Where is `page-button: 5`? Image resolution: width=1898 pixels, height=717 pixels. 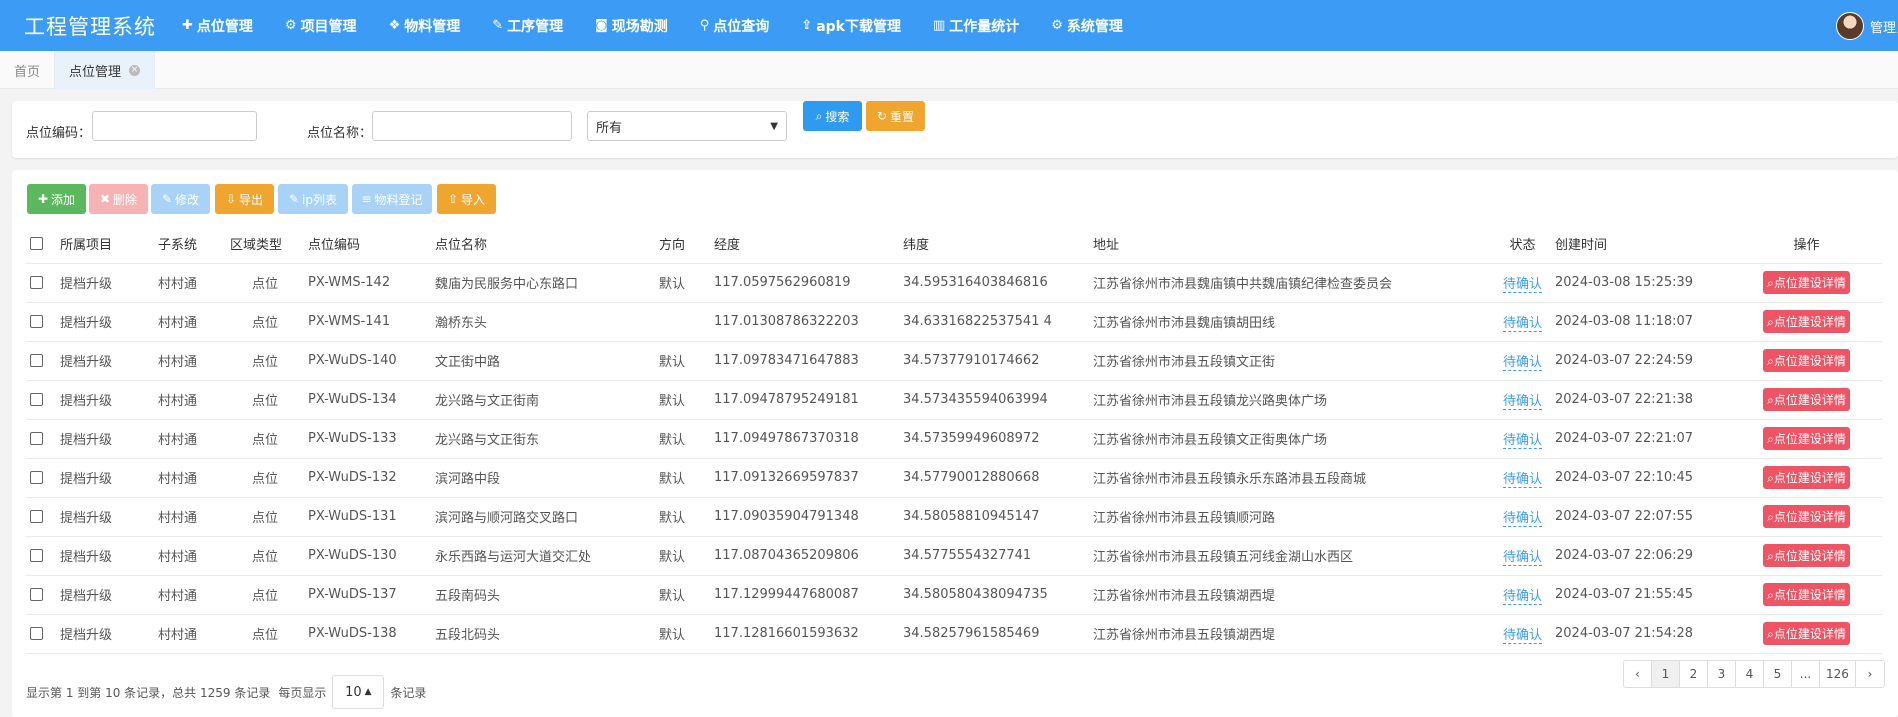 page-button: 5 is located at coordinates (1778, 674).